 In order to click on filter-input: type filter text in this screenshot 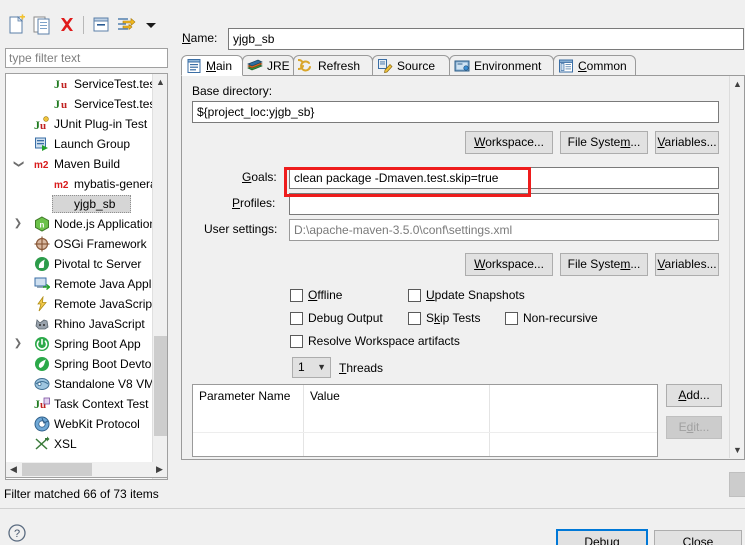, I will do `click(86, 58)`.